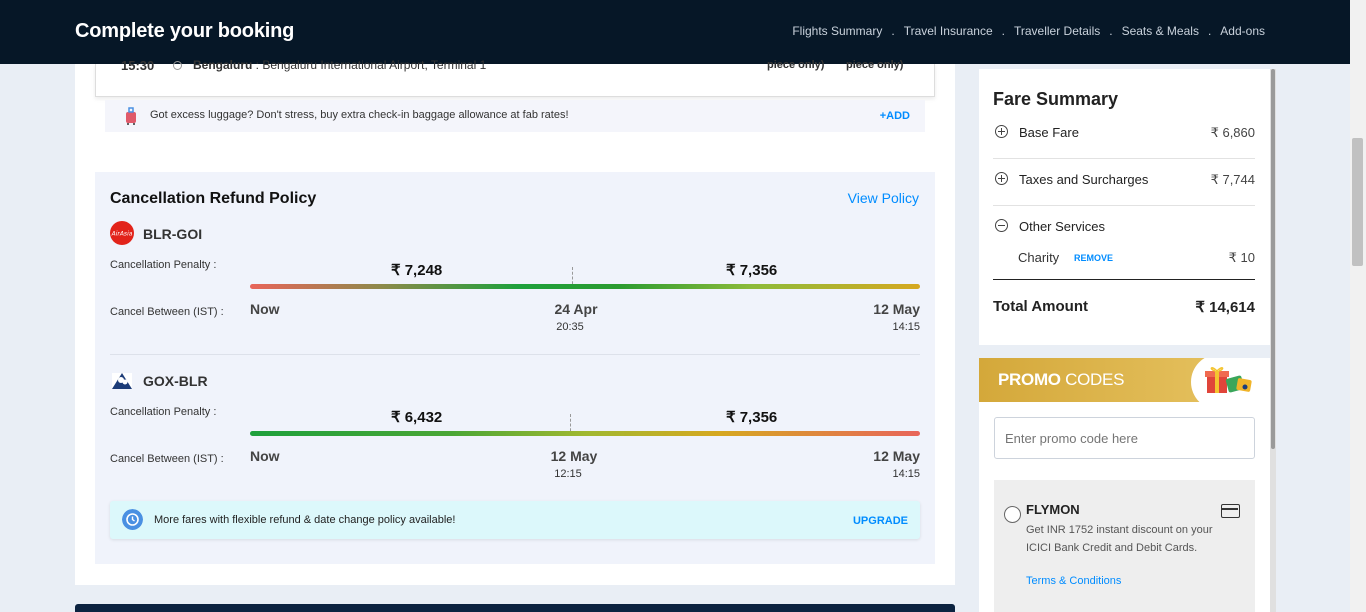  What do you see at coordinates (1040, 306) in the screenshot?
I see `total-label: Total Amount` at bounding box center [1040, 306].